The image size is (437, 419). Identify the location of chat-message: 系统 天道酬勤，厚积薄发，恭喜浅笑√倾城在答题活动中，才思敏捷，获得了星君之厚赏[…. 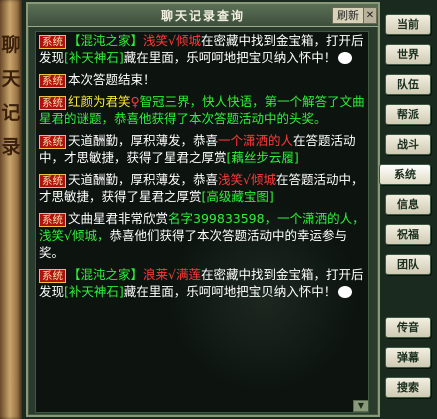
(202, 188).